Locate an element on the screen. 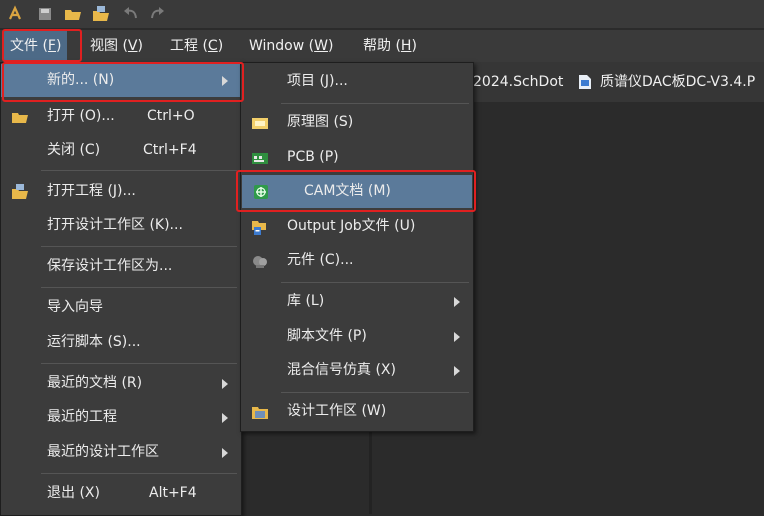  menu-project: 工程 (C) is located at coordinates (196, 46).